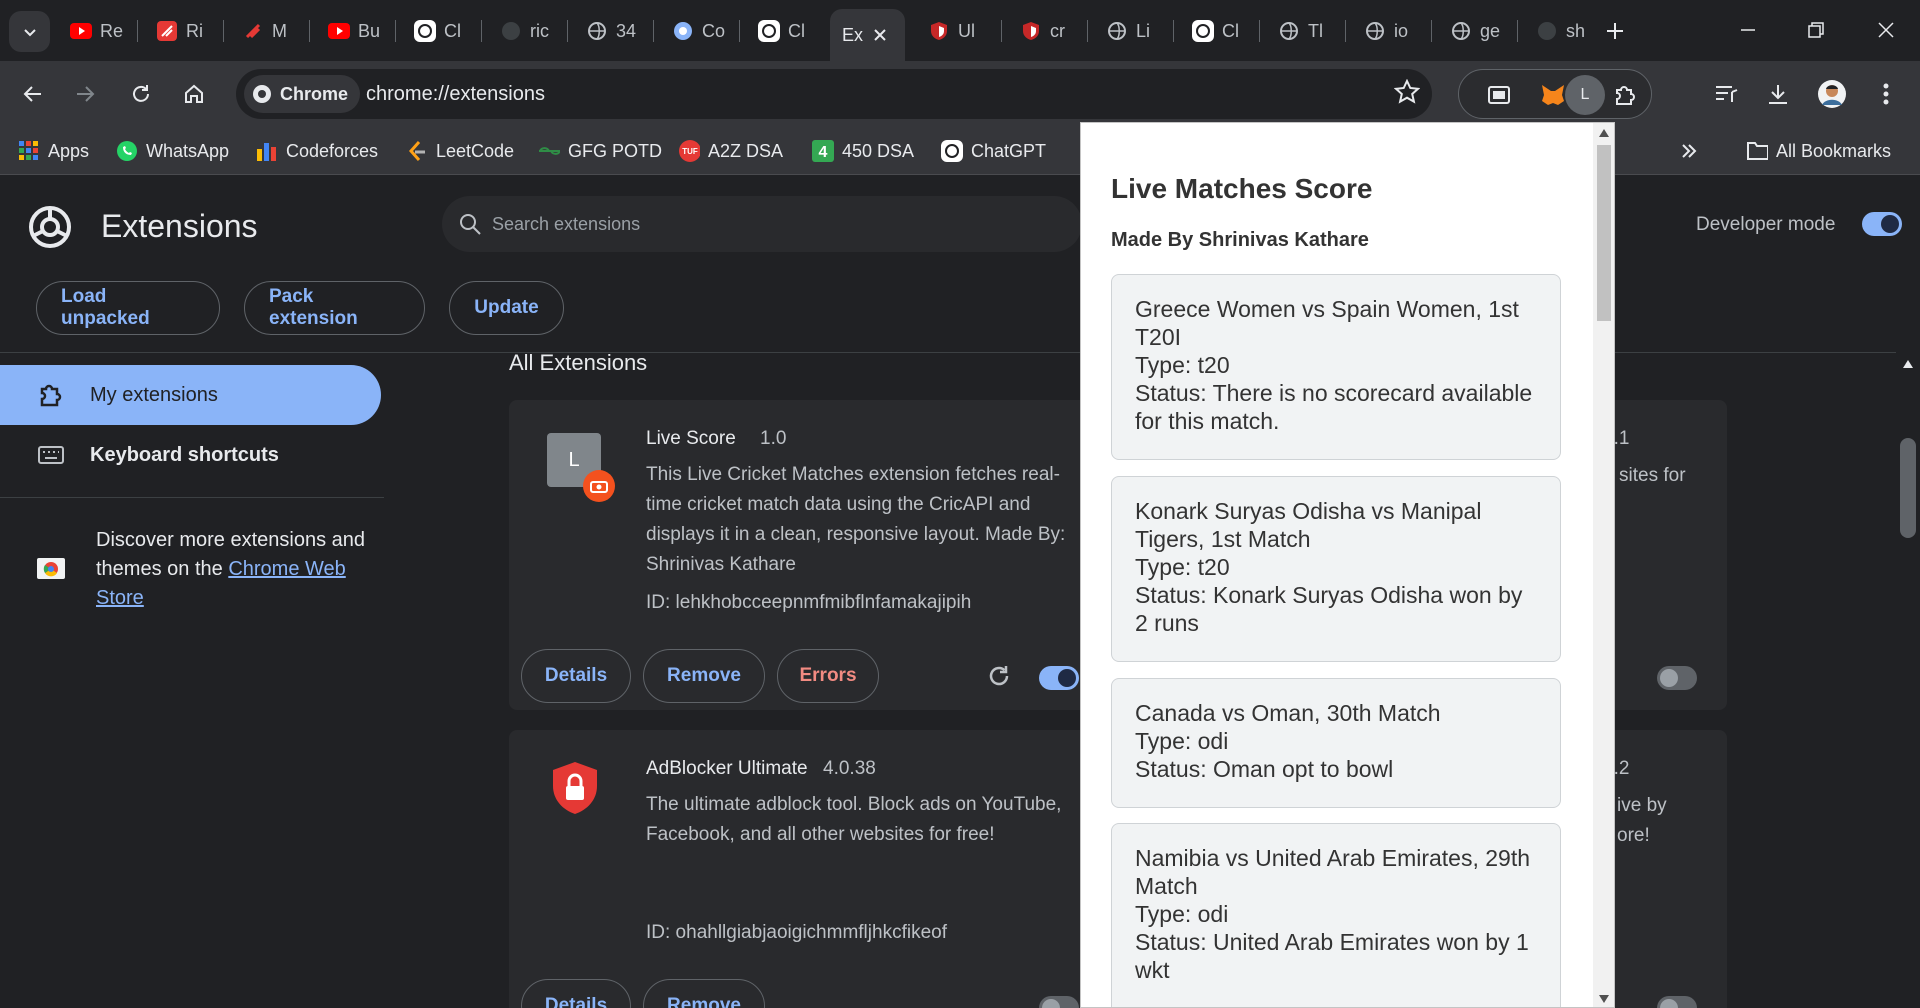  I want to click on back-button, so click(33, 94).